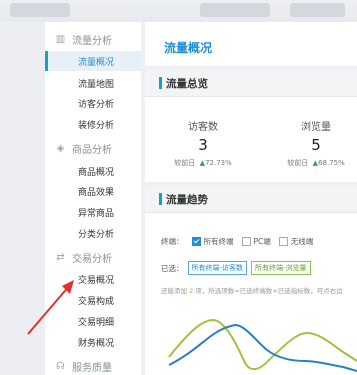 This screenshot has height=375, width=357. I want to click on checkbox-label: 所有终端, so click(218, 241).